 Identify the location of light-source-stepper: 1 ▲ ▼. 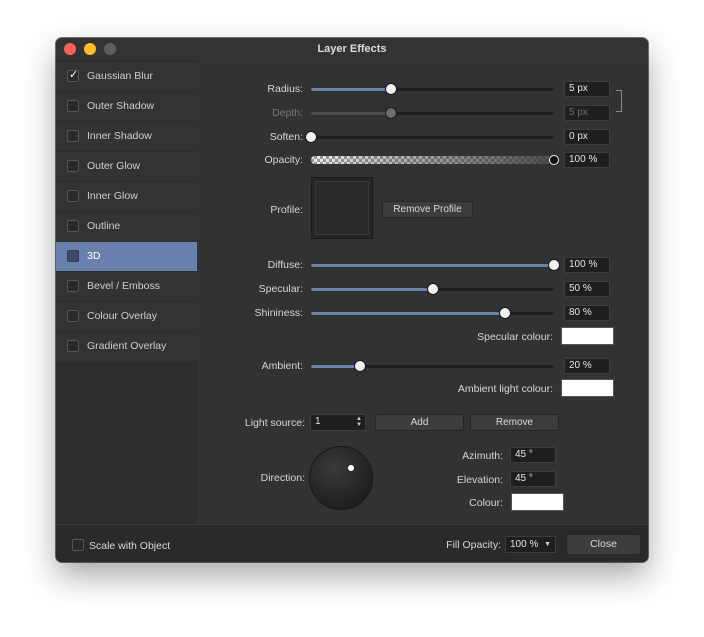
(338, 422).